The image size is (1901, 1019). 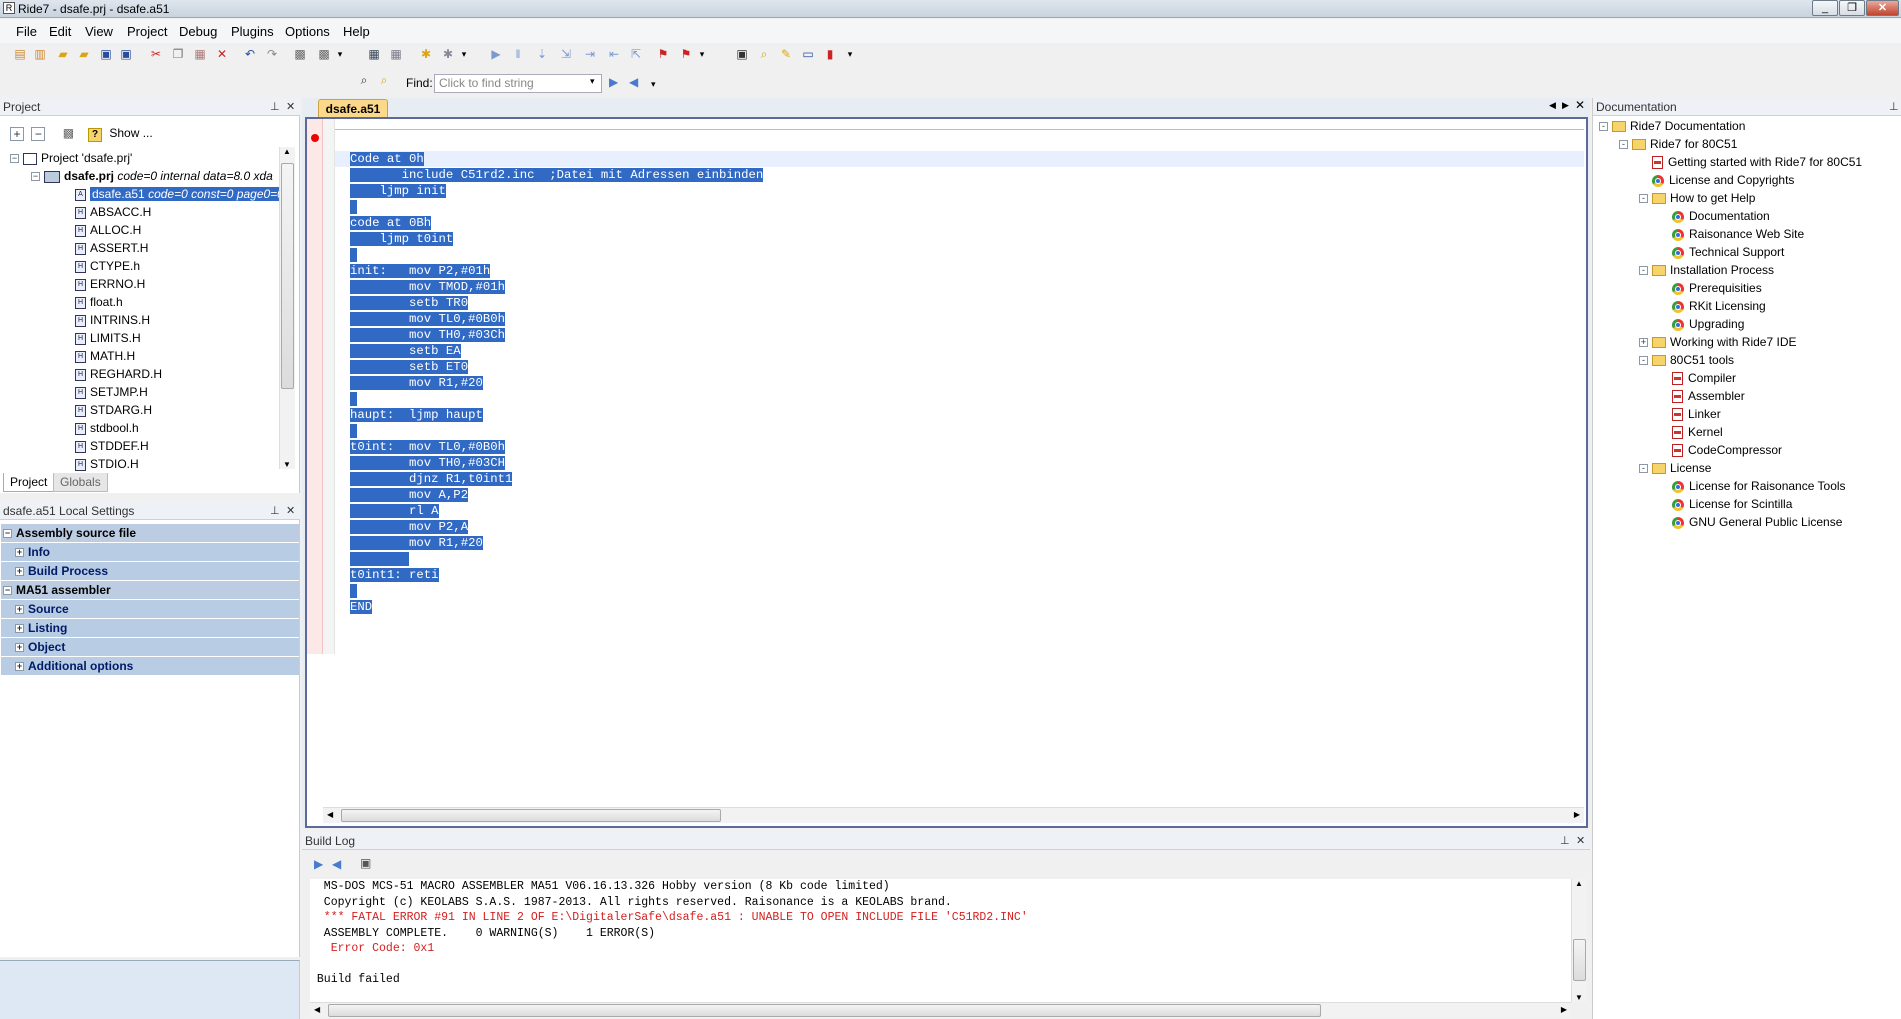 What do you see at coordinates (29, 482) in the screenshot?
I see `tab-project: Project` at bounding box center [29, 482].